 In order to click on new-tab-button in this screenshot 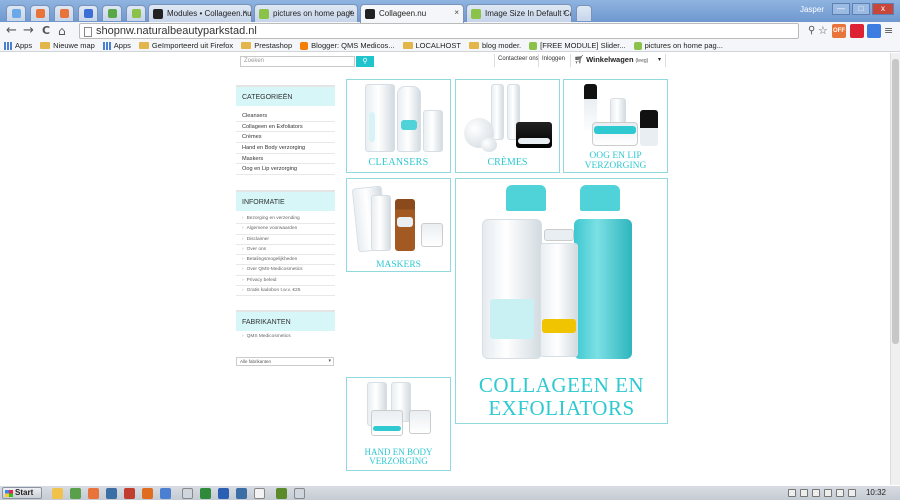, I will do `click(584, 13)`.